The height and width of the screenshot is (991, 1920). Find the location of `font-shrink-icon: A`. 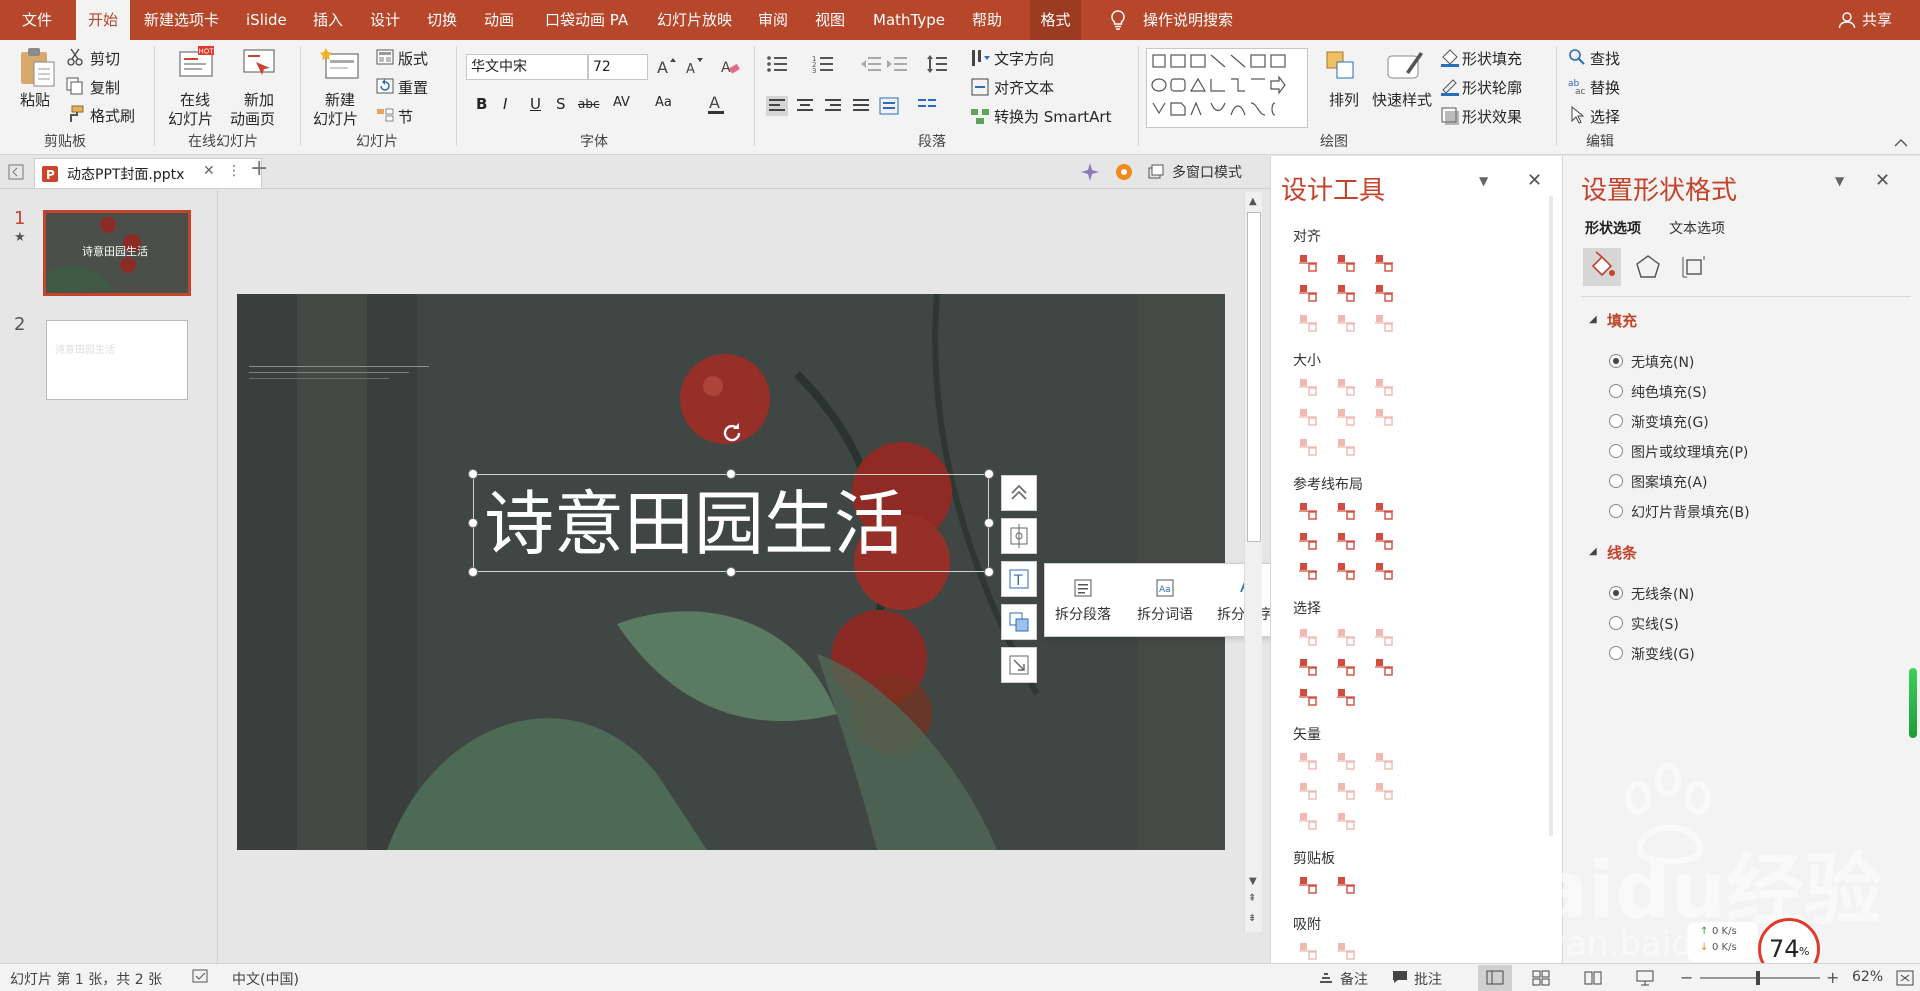

font-shrink-icon: A is located at coordinates (694, 66).